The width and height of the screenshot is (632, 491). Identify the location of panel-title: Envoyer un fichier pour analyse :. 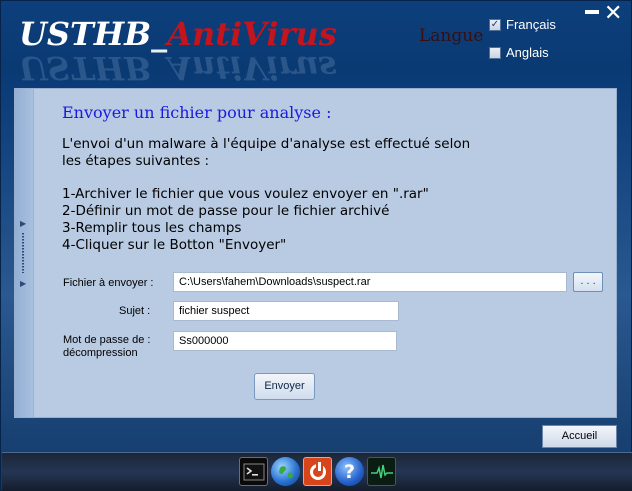
(197, 112).